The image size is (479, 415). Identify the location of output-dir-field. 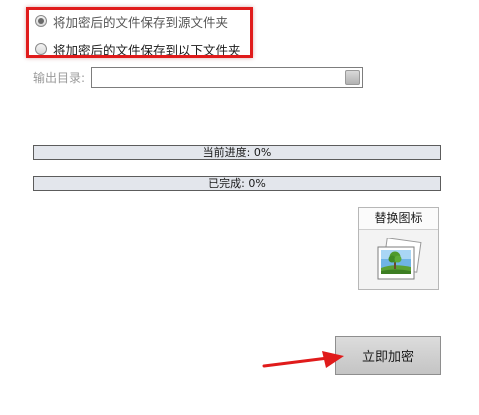
(227, 77).